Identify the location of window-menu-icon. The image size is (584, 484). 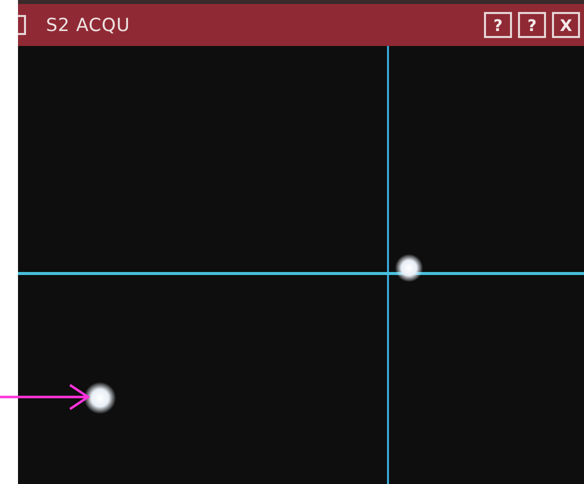
(22, 25).